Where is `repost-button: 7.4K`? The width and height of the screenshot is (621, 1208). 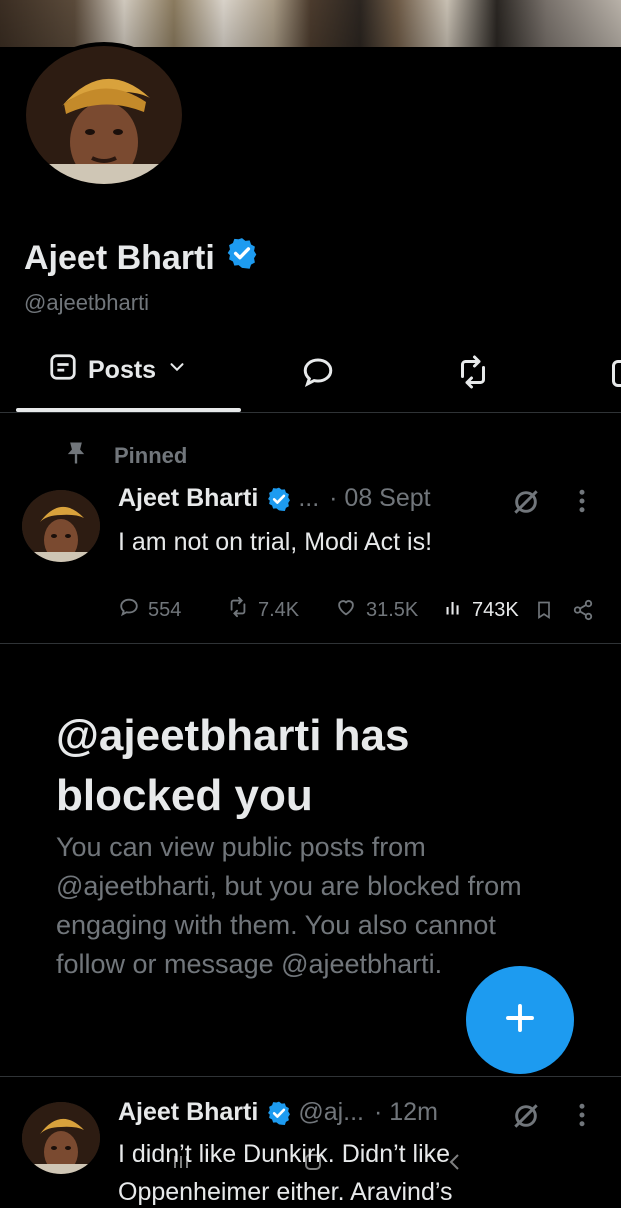
repost-button: 7.4K is located at coordinates (262, 610).